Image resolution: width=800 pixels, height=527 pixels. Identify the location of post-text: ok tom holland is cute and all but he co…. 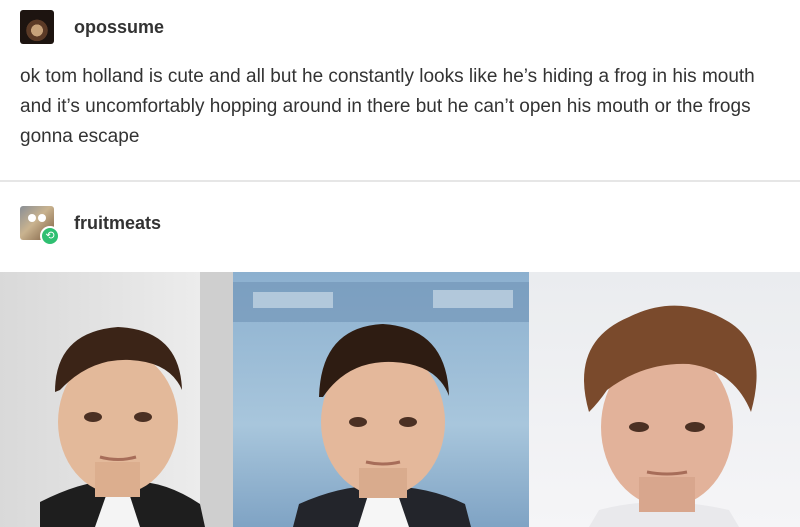
(387, 106).